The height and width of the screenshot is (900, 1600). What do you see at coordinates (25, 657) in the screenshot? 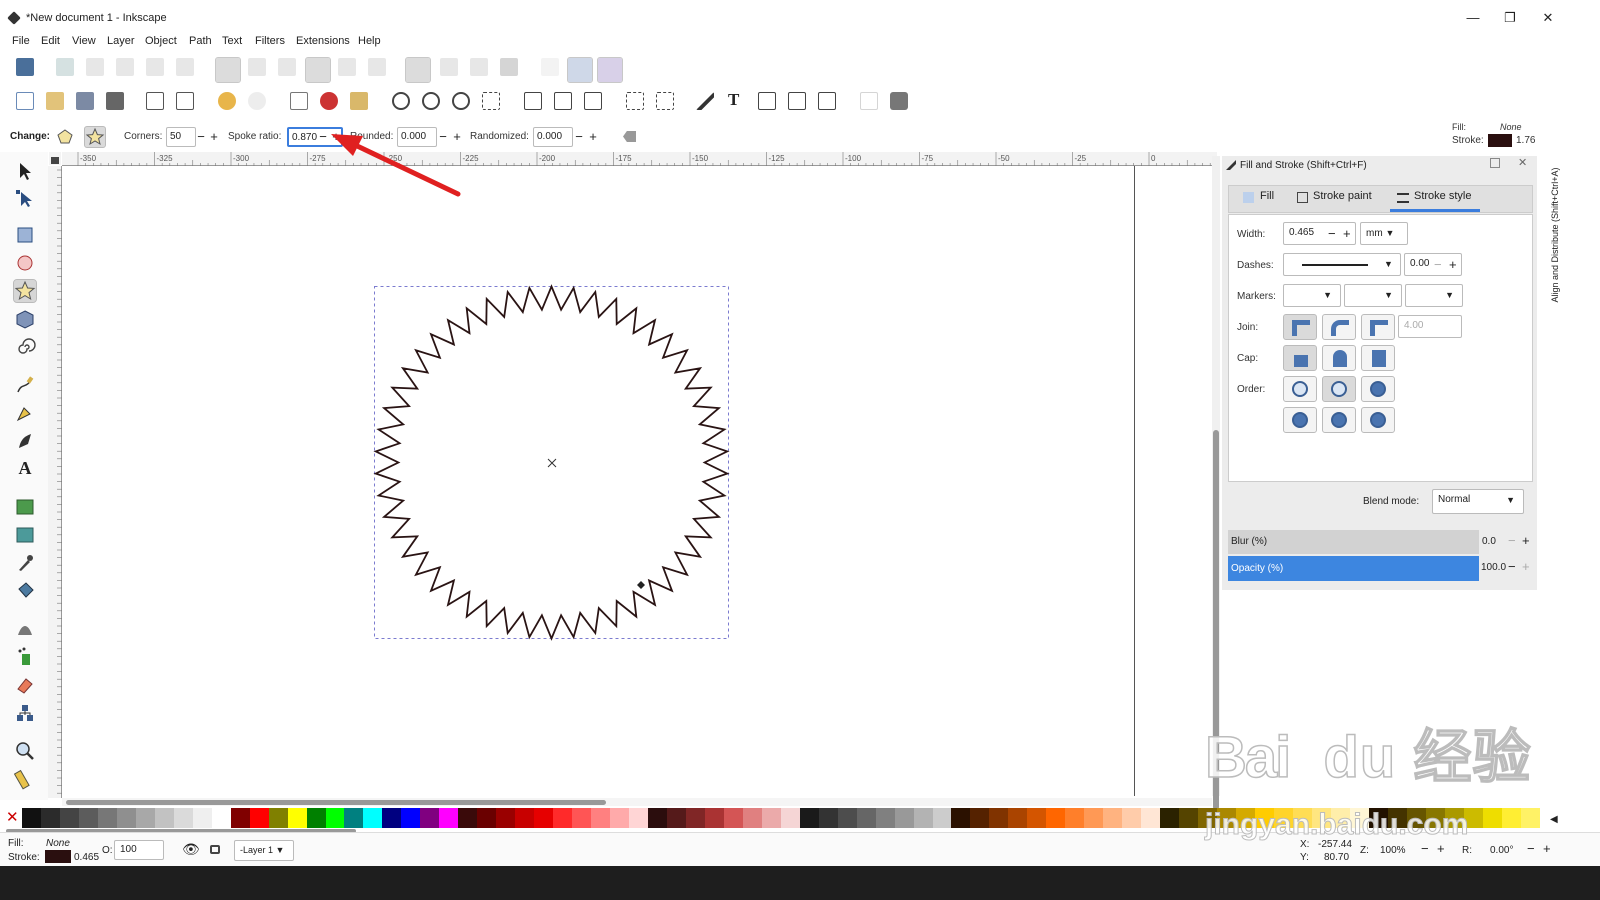
I see `spray-tool-icon` at bounding box center [25, 657].